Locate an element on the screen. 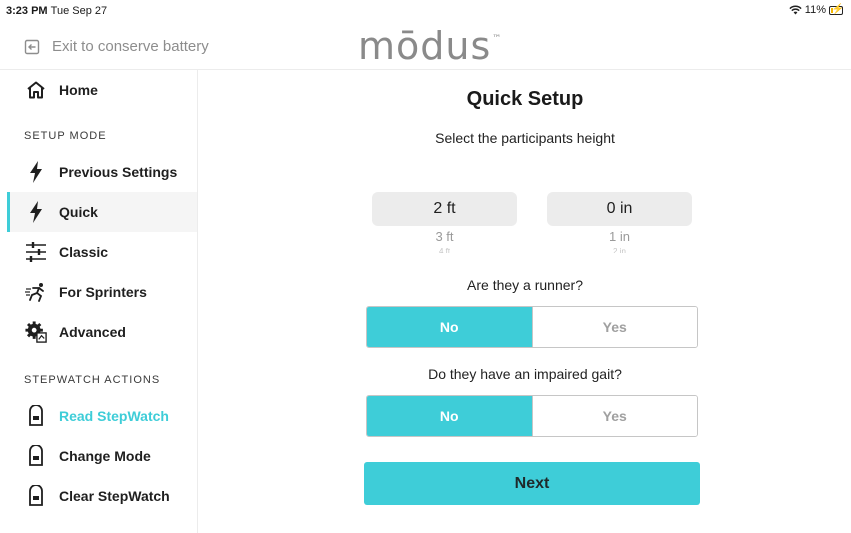 This screenshot has width=851, height=533. sliders-icon is located at coordinates (36, 252).